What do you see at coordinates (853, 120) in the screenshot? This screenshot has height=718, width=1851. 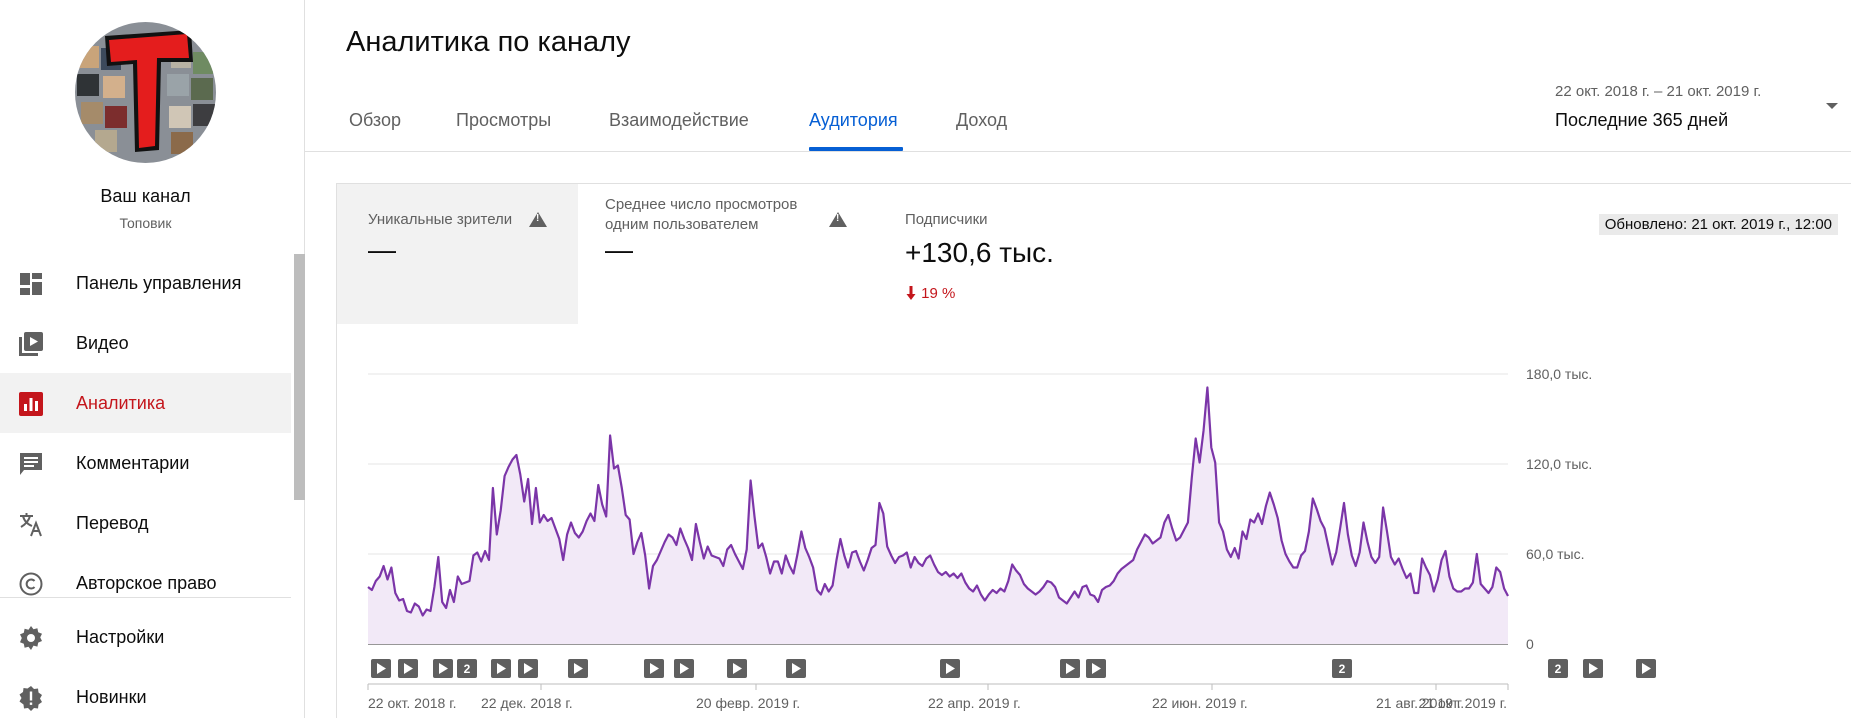 I see `tab-audience: Аудитория` at bounding box center [853, 120].